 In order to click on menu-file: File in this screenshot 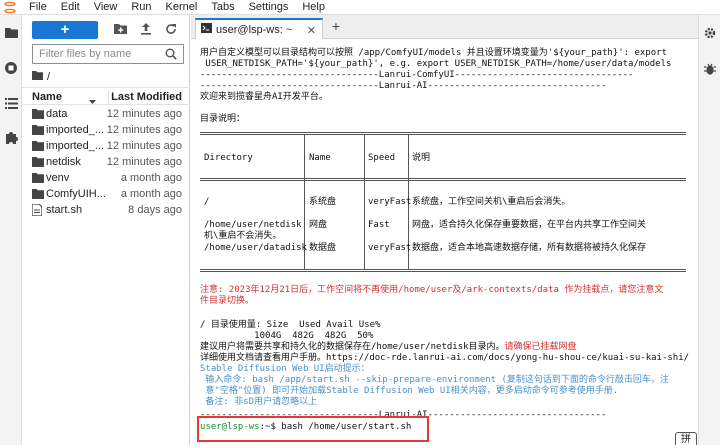, I will do `click(38, 7)`.